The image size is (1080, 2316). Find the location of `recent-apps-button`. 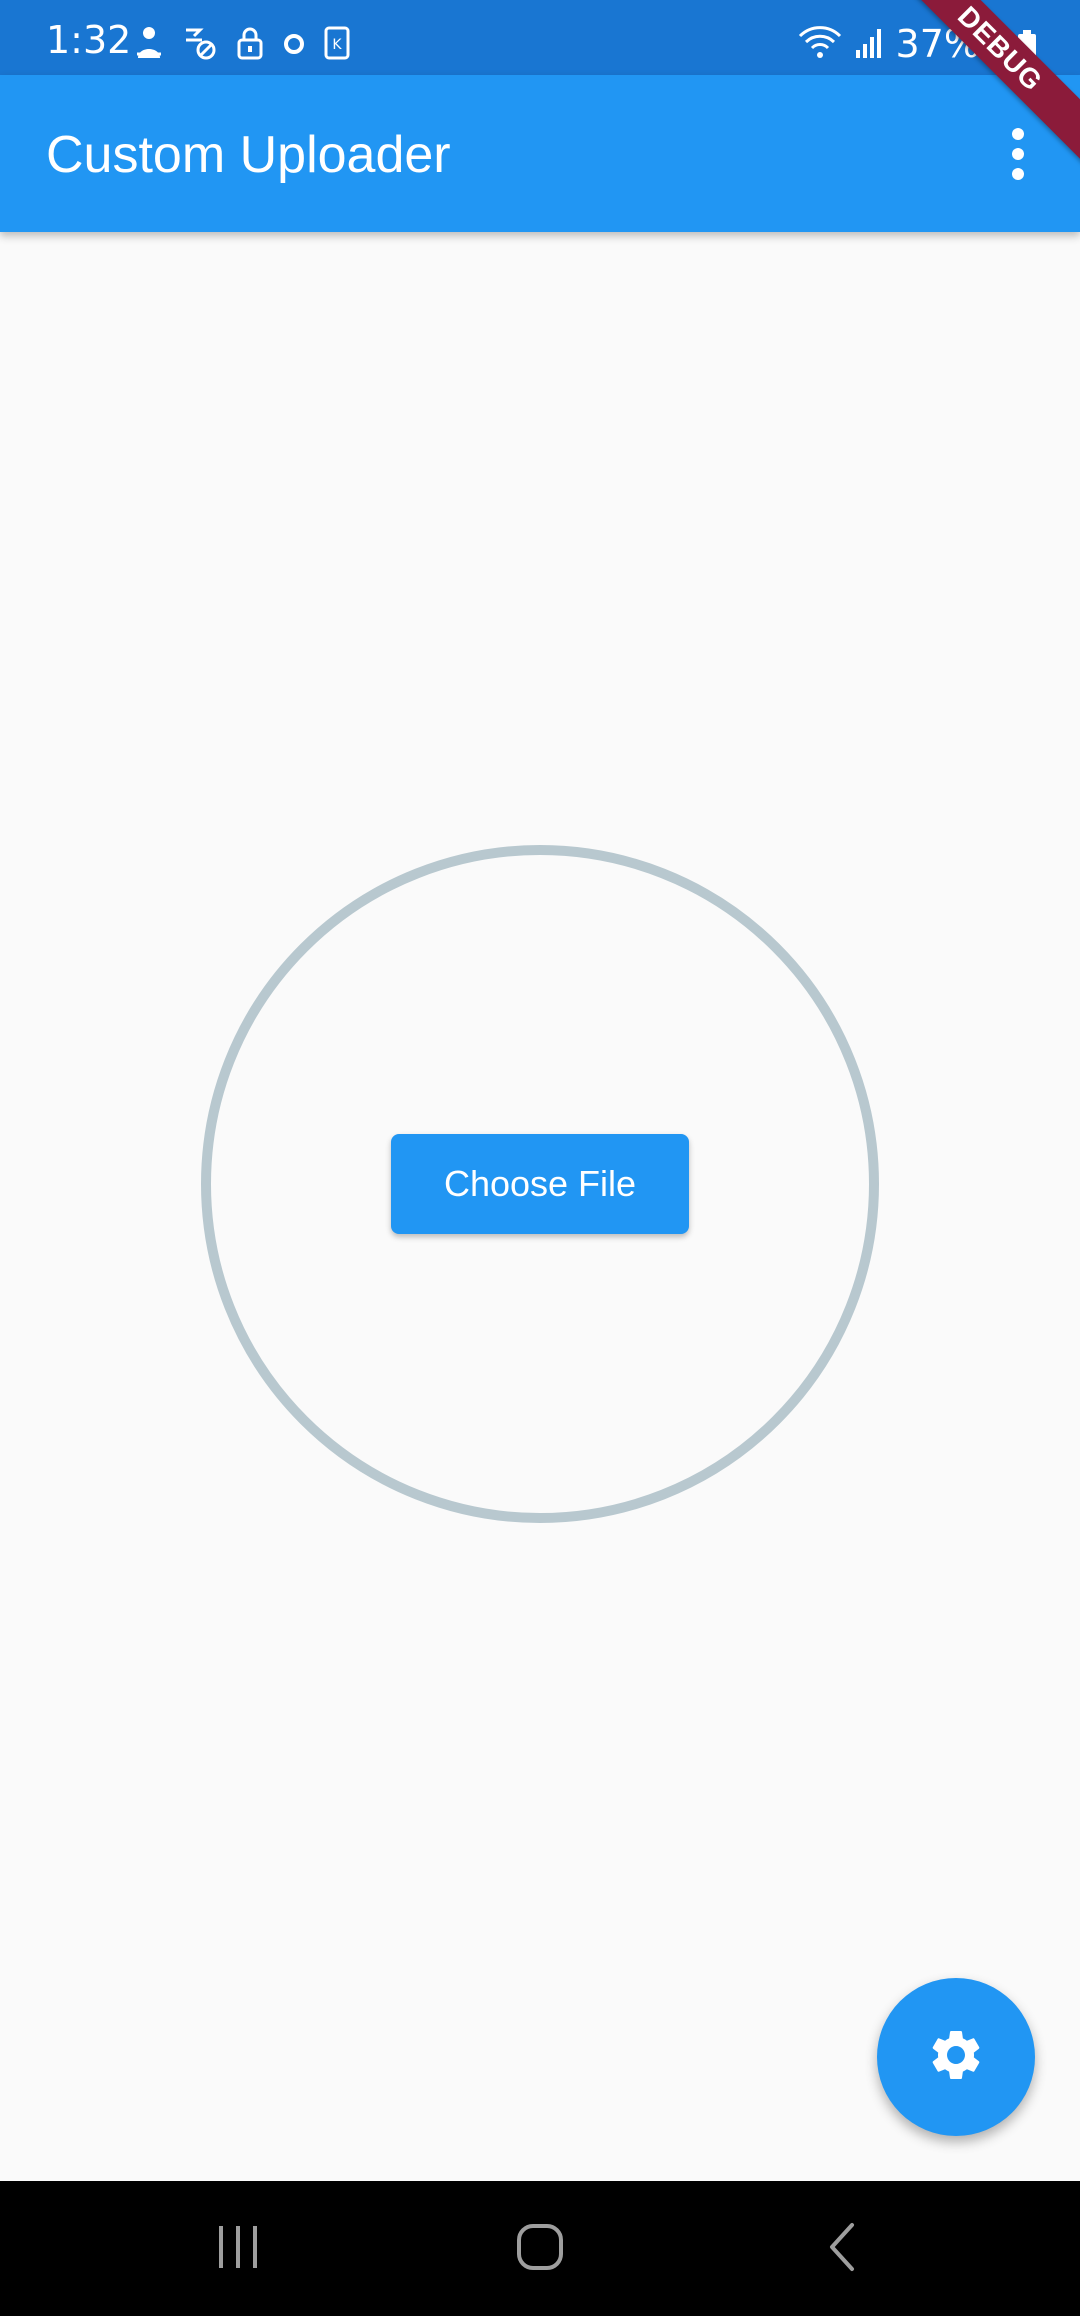

recent-apps-button is located at coordinates (238, 2248).